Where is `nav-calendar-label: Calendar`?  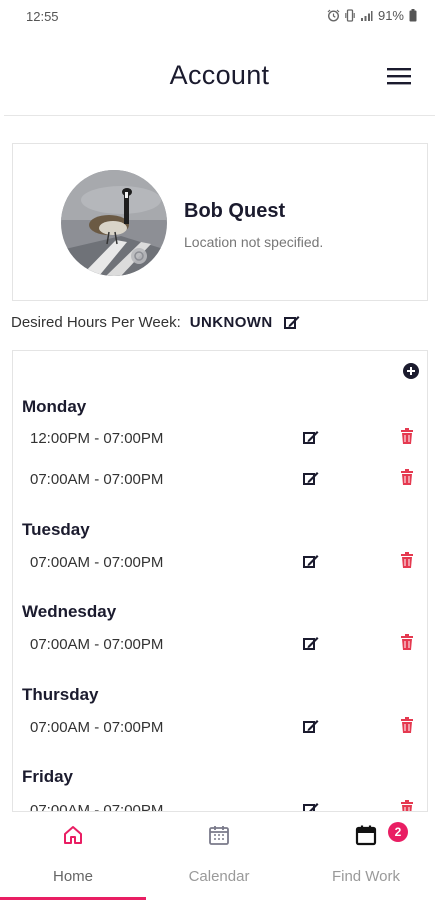 nav-calendar-label: Calendar is located at coordinates (219, 876).